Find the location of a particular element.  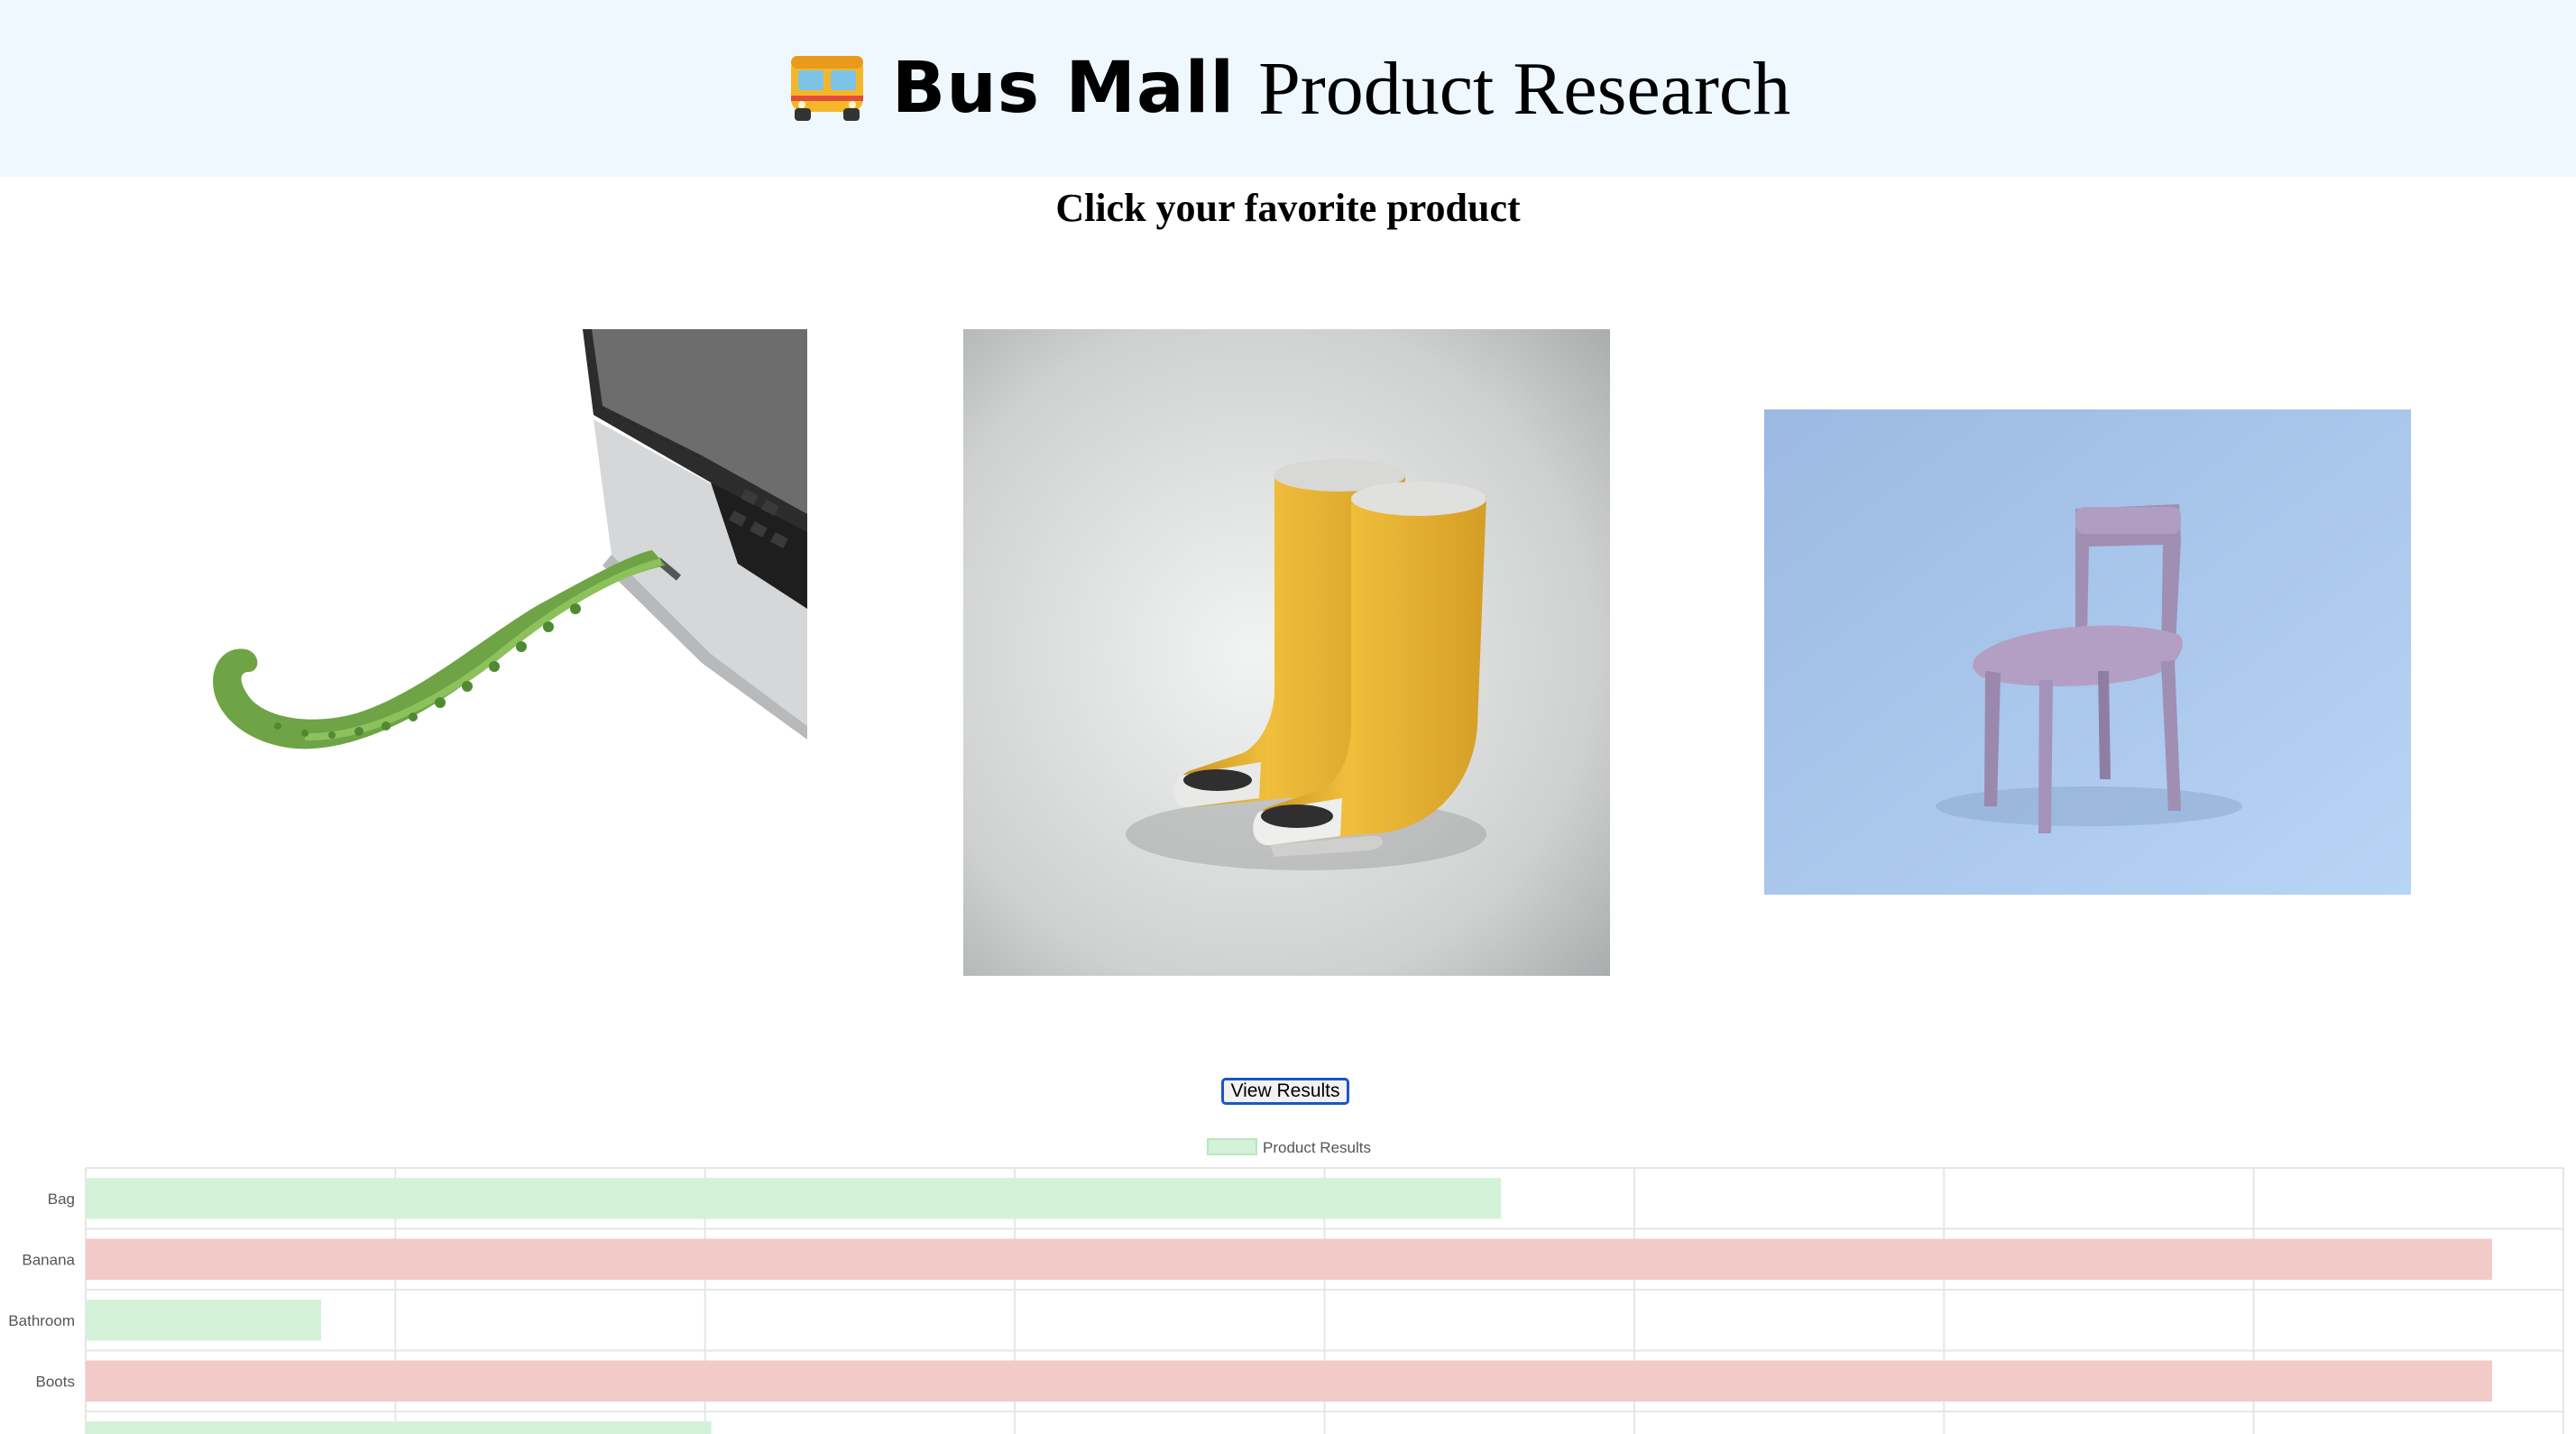

product-image-usb is located at coordinates (484, 590).